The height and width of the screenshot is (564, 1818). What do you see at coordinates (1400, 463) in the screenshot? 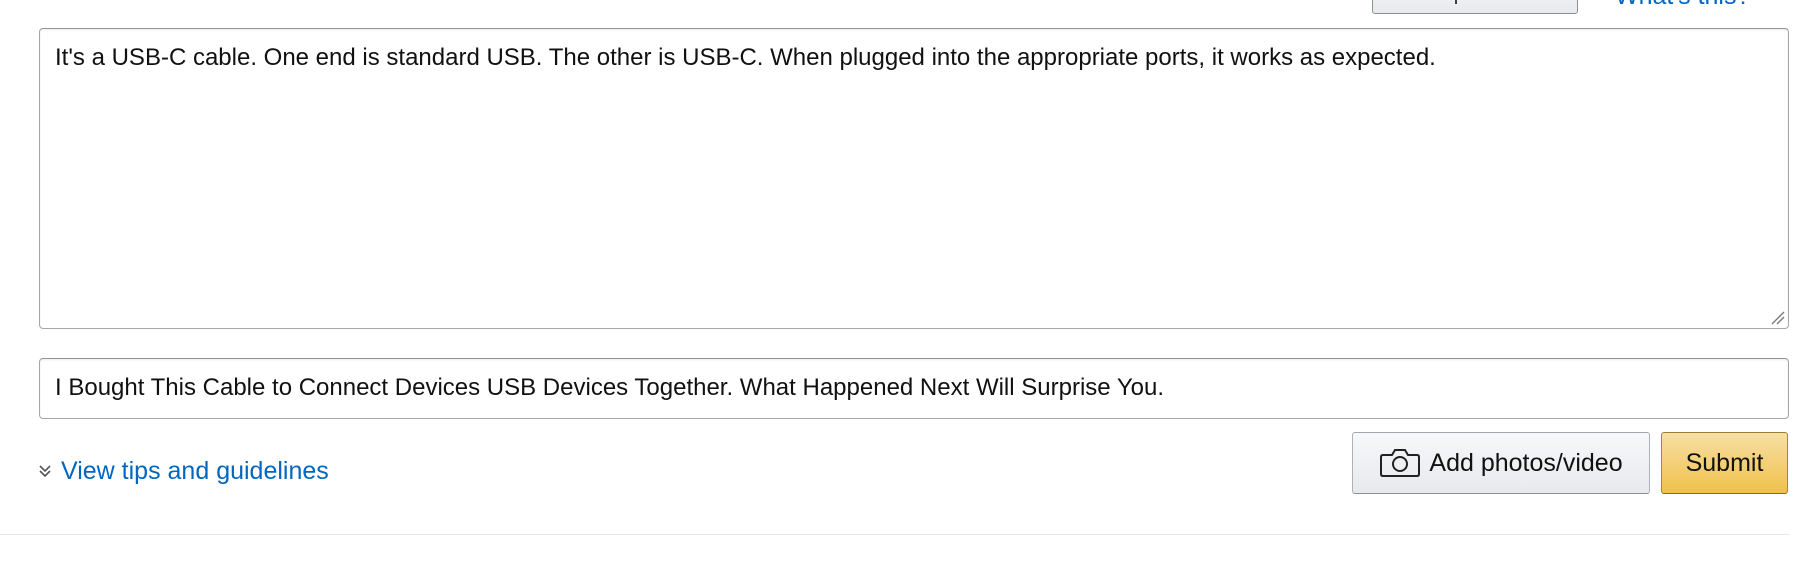
I see `camera-icon` at bounding box center [1400, 463].